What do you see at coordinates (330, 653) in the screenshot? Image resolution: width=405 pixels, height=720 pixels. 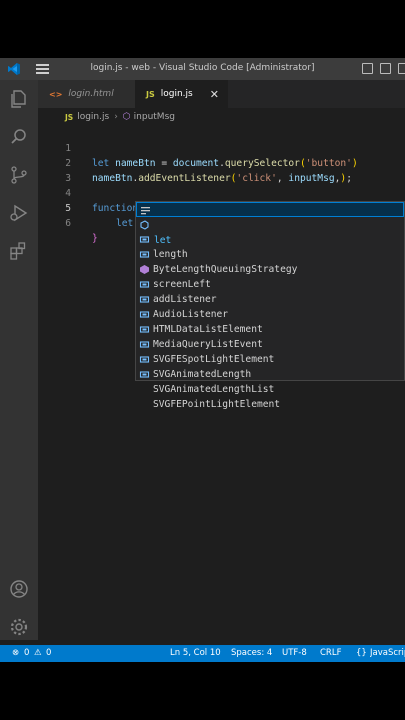 I see `line-ending: CRLF` at bounding box center [330, 653].